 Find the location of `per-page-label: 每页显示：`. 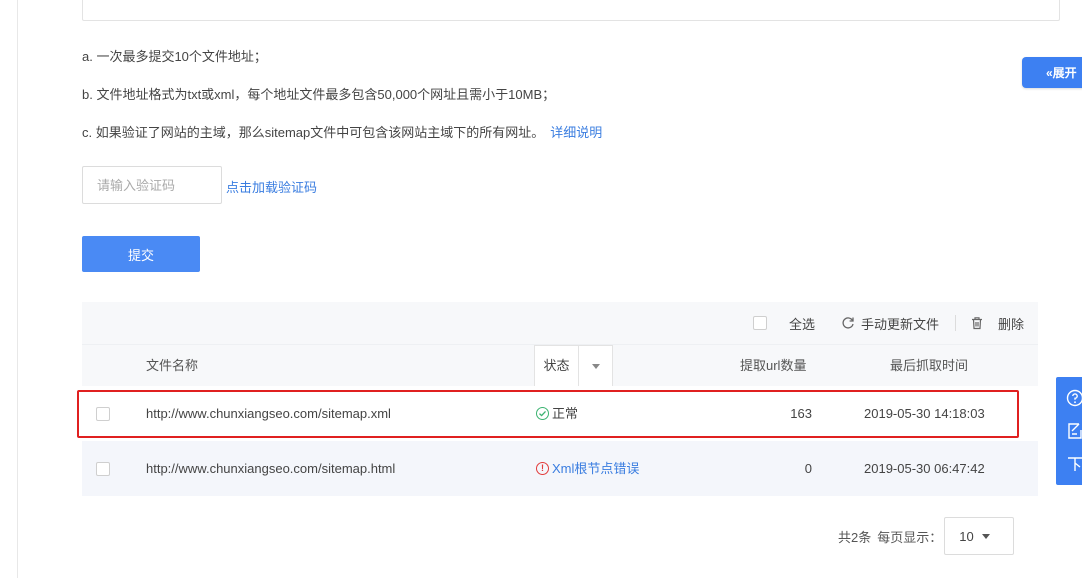

per-page-label: 每页显示： is located at coordinates (910, 537).